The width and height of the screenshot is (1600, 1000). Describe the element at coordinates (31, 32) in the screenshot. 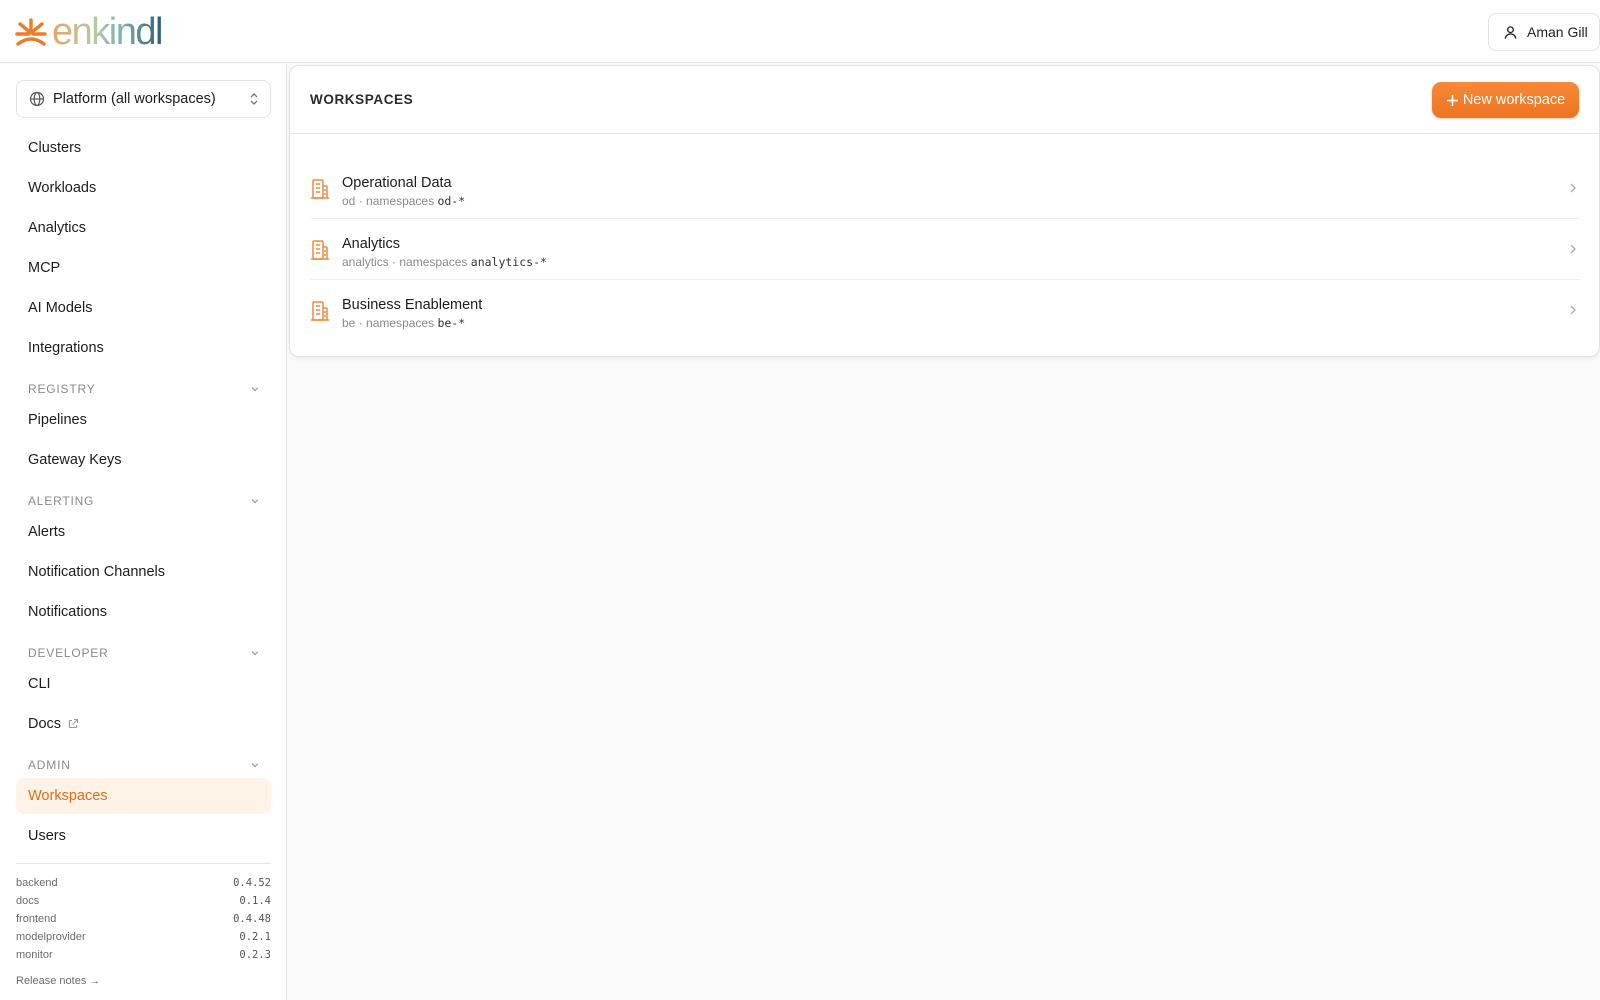

I see `logo-spark-icon` at that location.